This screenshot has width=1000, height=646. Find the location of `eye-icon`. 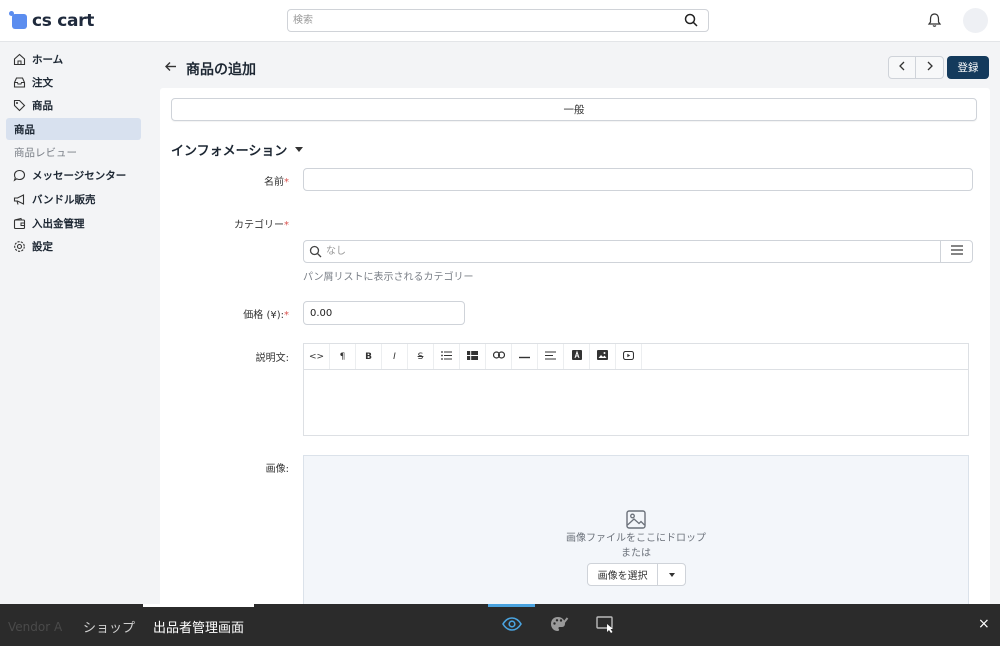

eye-icon is located at coordinates (512, 625).